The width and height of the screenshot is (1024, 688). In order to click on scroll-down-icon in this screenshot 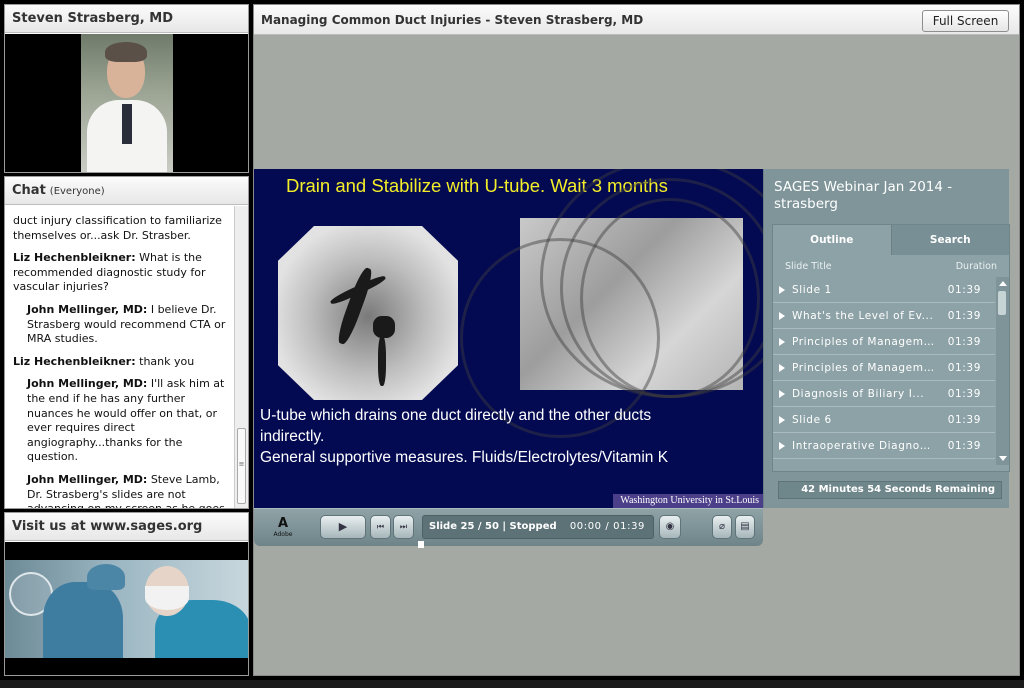, I will do `click(1003, 458)`.